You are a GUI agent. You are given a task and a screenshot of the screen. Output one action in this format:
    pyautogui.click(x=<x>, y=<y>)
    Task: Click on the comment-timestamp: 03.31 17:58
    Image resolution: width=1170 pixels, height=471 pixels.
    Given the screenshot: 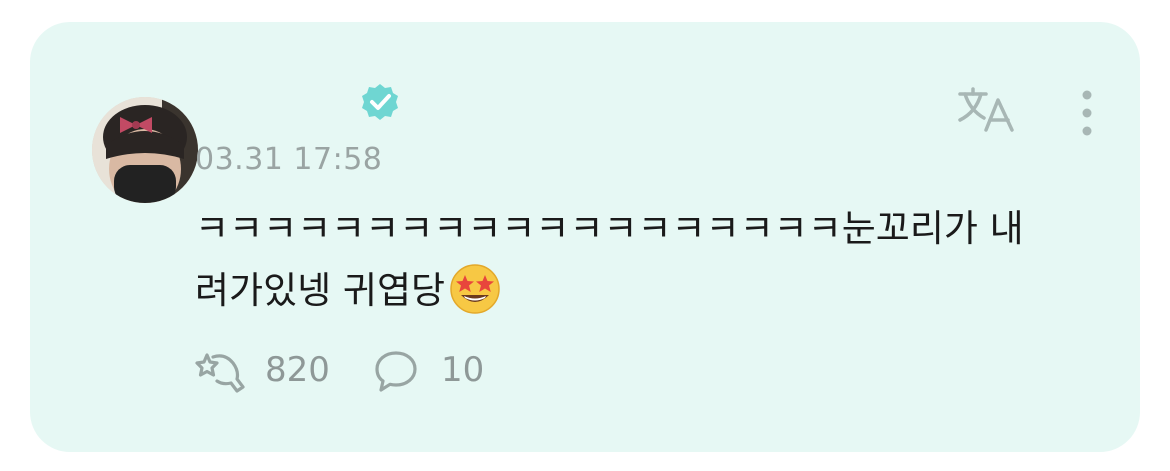 What is the action you would take?
    pyautogui.click(x=289, y=159)
    